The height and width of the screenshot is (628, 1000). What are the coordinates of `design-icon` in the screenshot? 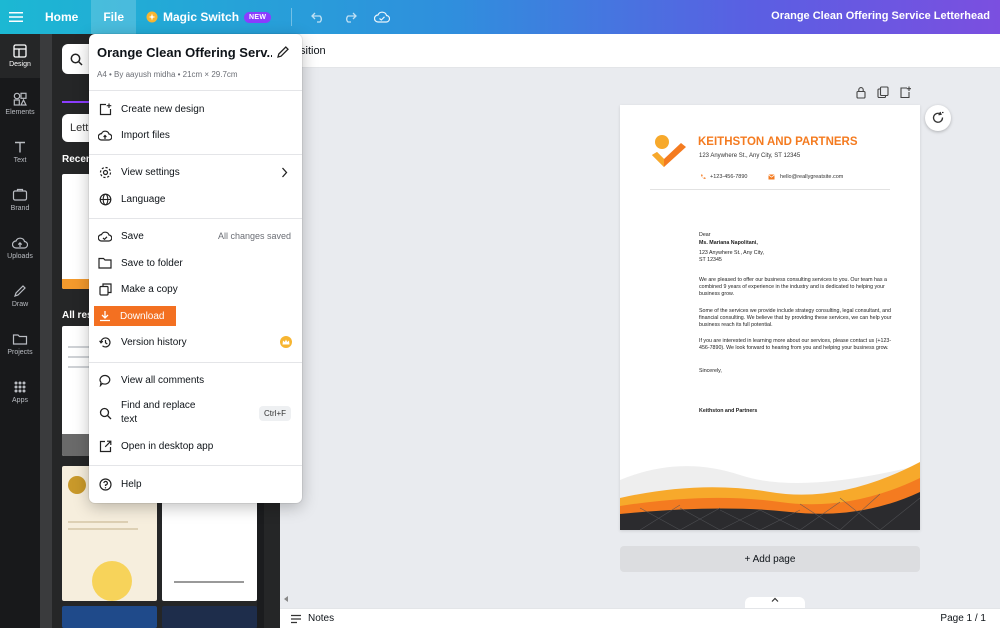 It's located at (20, 51).